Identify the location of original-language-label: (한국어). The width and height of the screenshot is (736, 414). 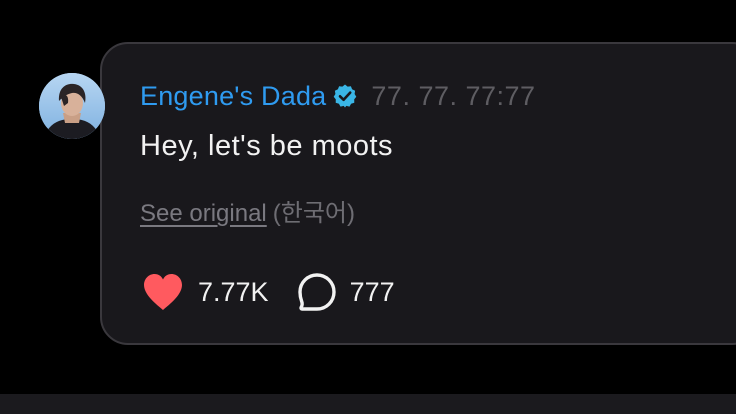
(313, 213).